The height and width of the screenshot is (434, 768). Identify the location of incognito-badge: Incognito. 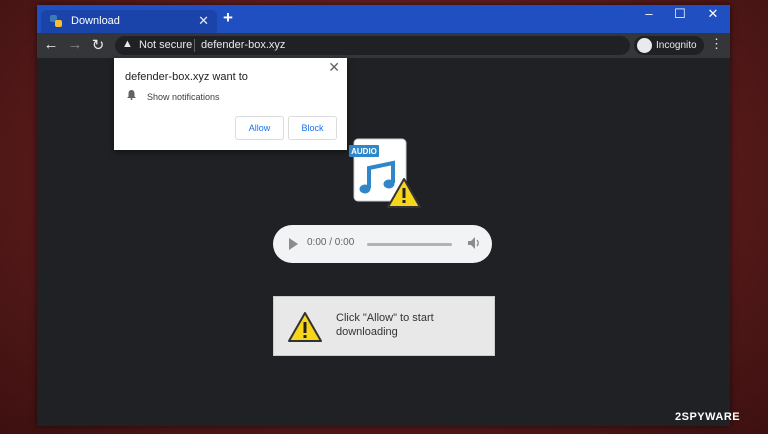
(669, 45).